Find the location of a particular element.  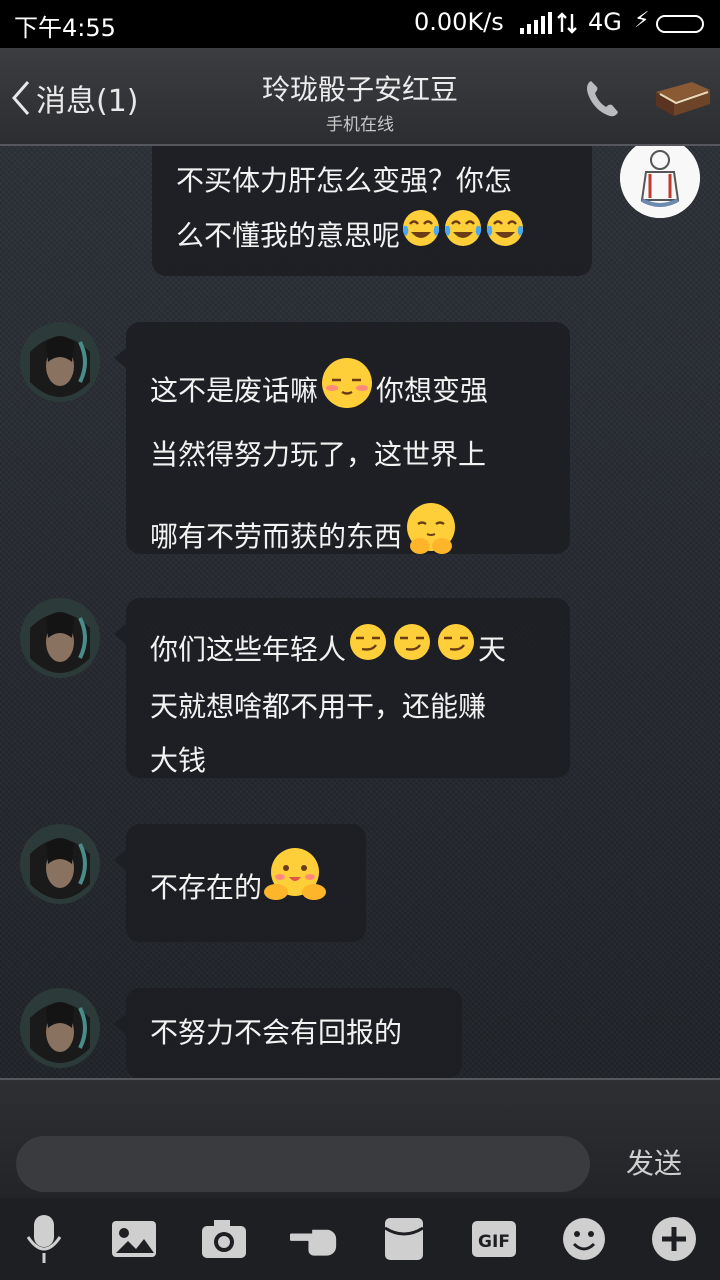

photo-album-icon is located at coordinates (134, 1239).